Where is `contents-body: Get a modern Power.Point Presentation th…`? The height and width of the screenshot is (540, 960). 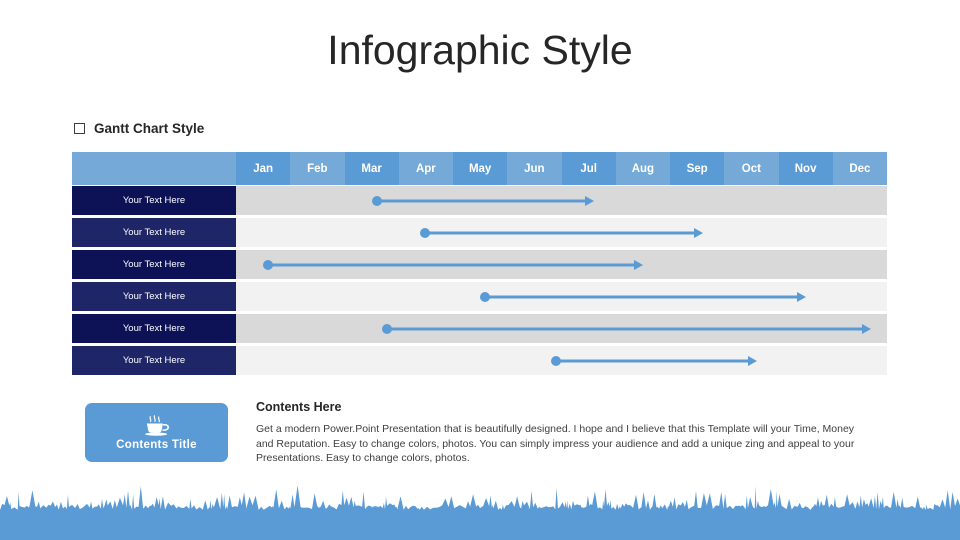 contents-body: Get a modern Power.Point Presentation th… is located at coordinates (555, 443).